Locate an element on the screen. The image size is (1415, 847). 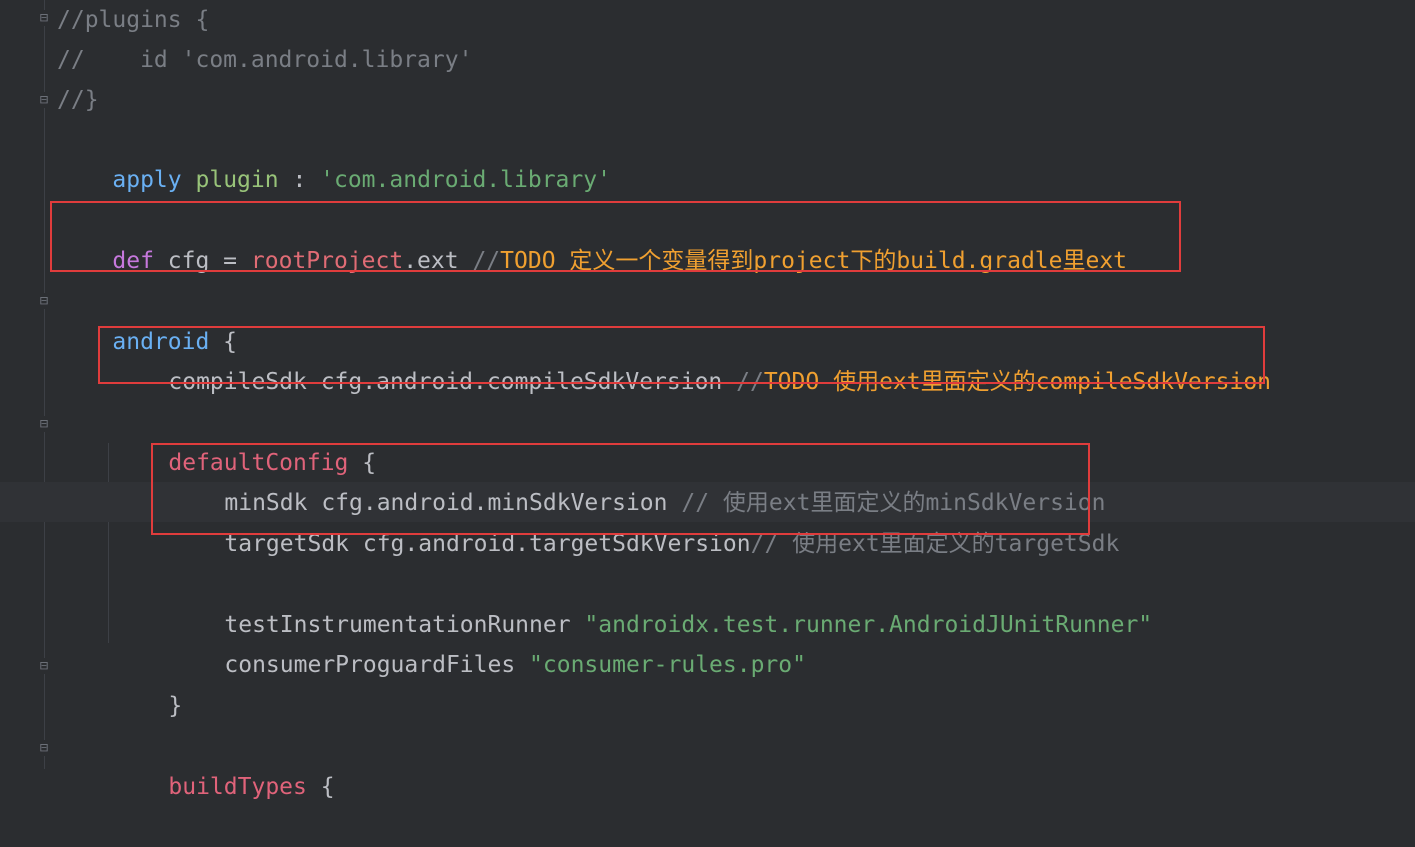
indent-guide is located at coordinates (108, 543).